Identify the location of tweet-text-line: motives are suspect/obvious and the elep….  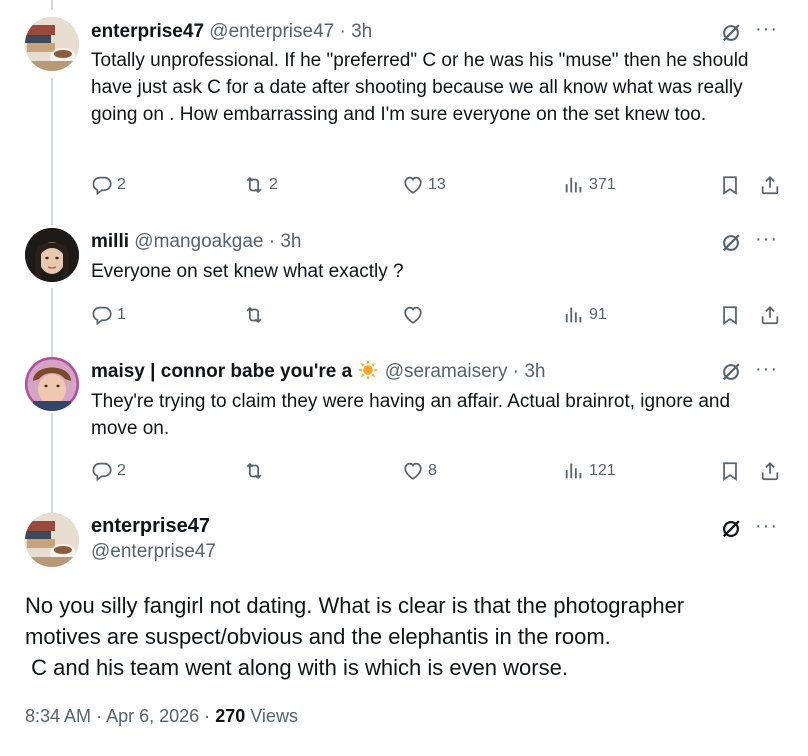
(318, 636).